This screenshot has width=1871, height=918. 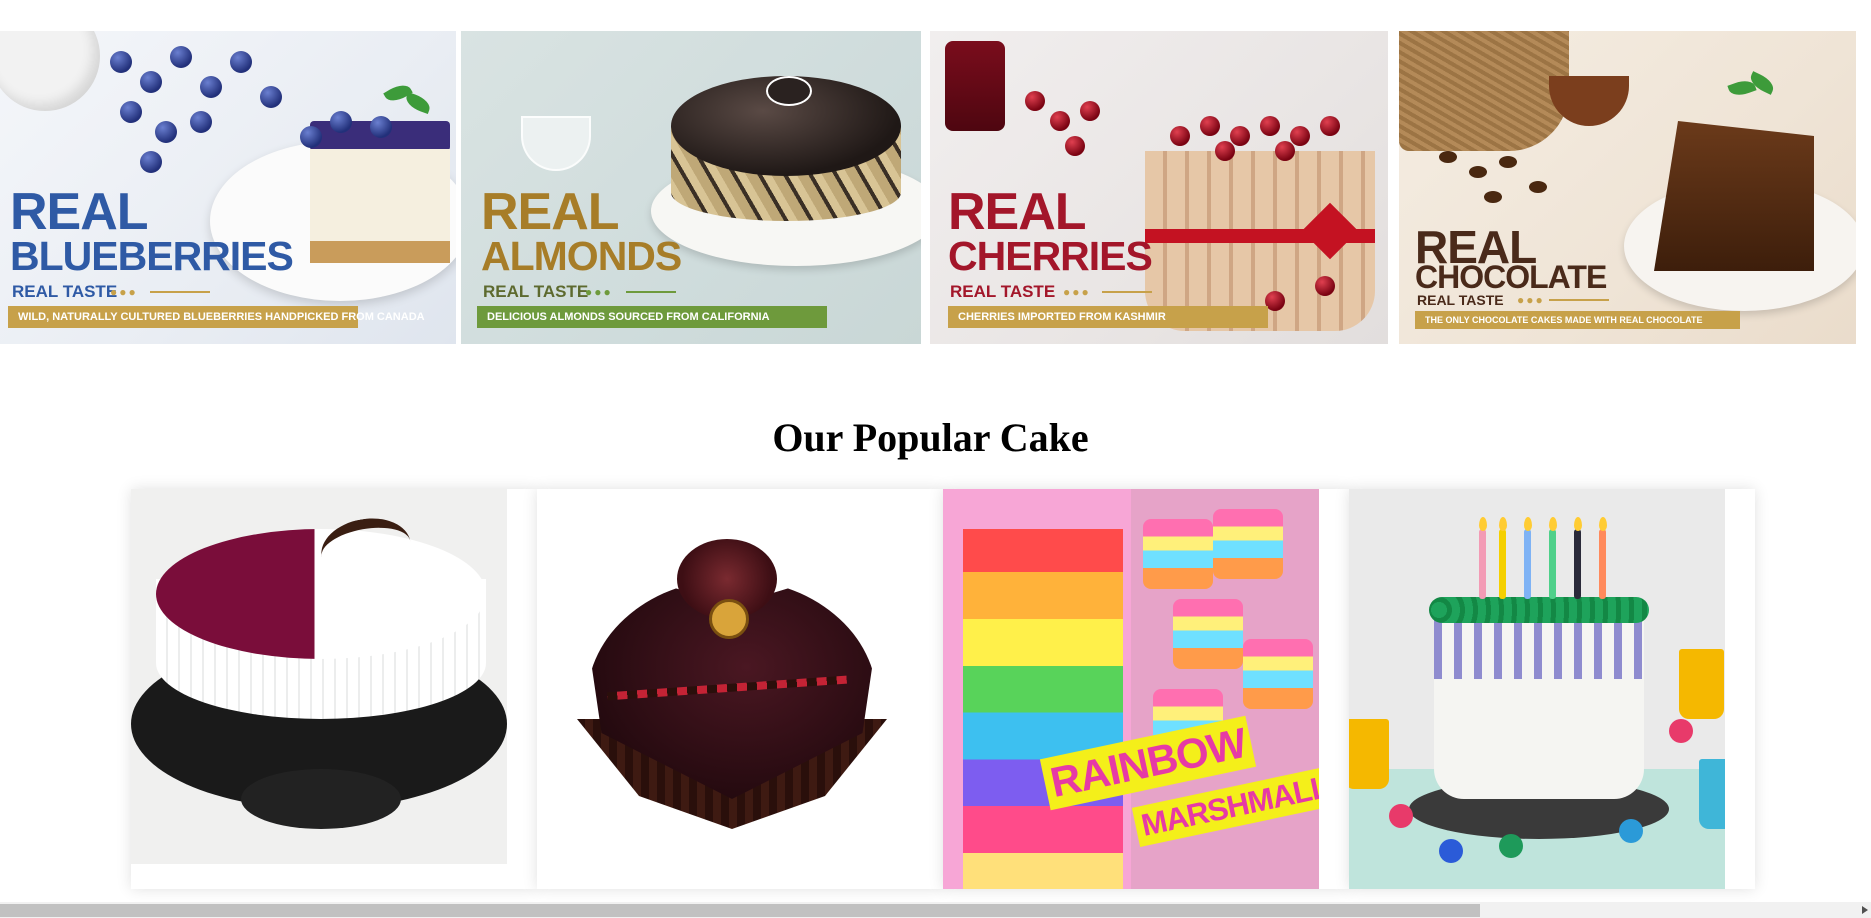 I want to click on section-title: Our Popular Cake, so click(x=930, y=437).